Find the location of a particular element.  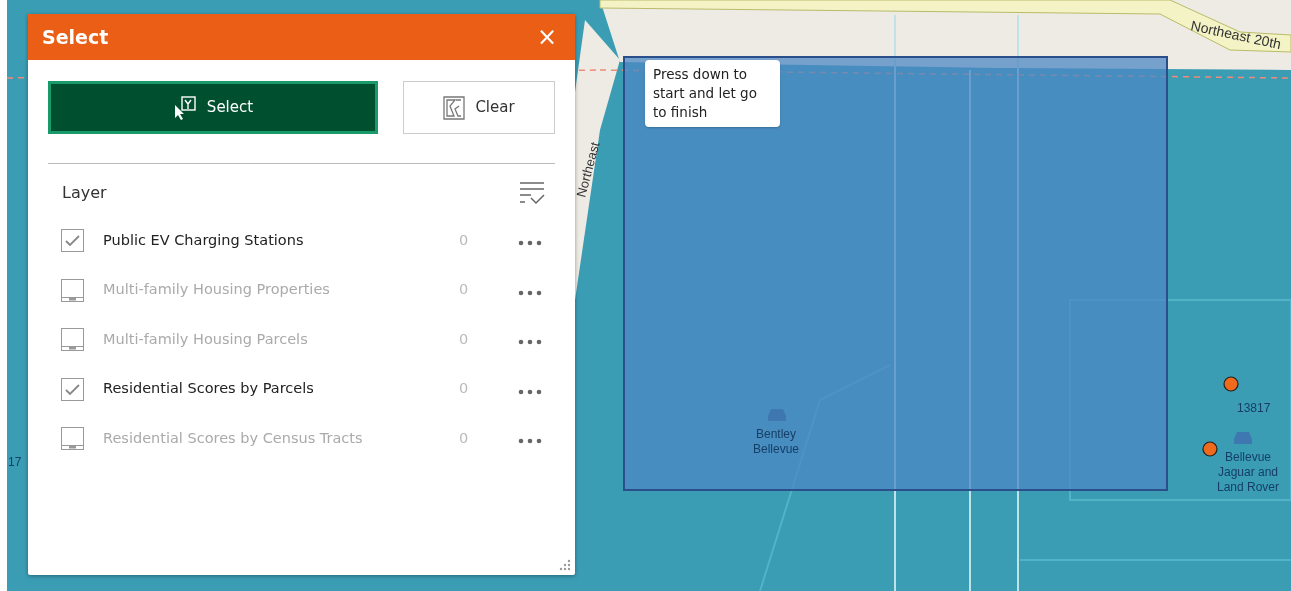

layer-name: Residential Scores by Census Tracts is located at coordinates (233, 438).